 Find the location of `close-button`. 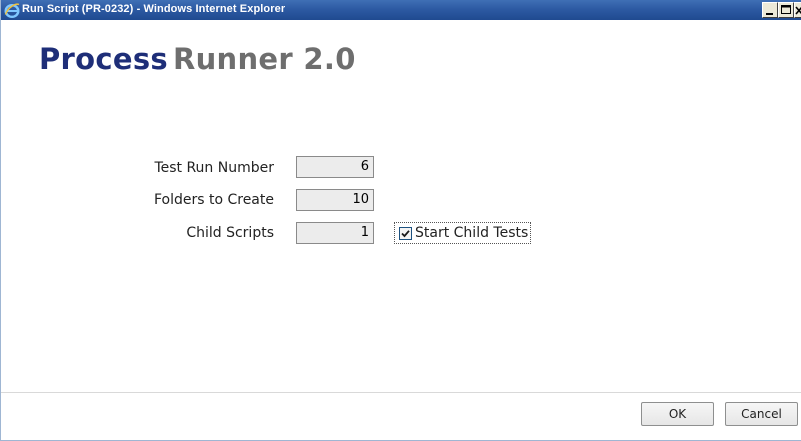

close-button is located at coordinates (797, 10).